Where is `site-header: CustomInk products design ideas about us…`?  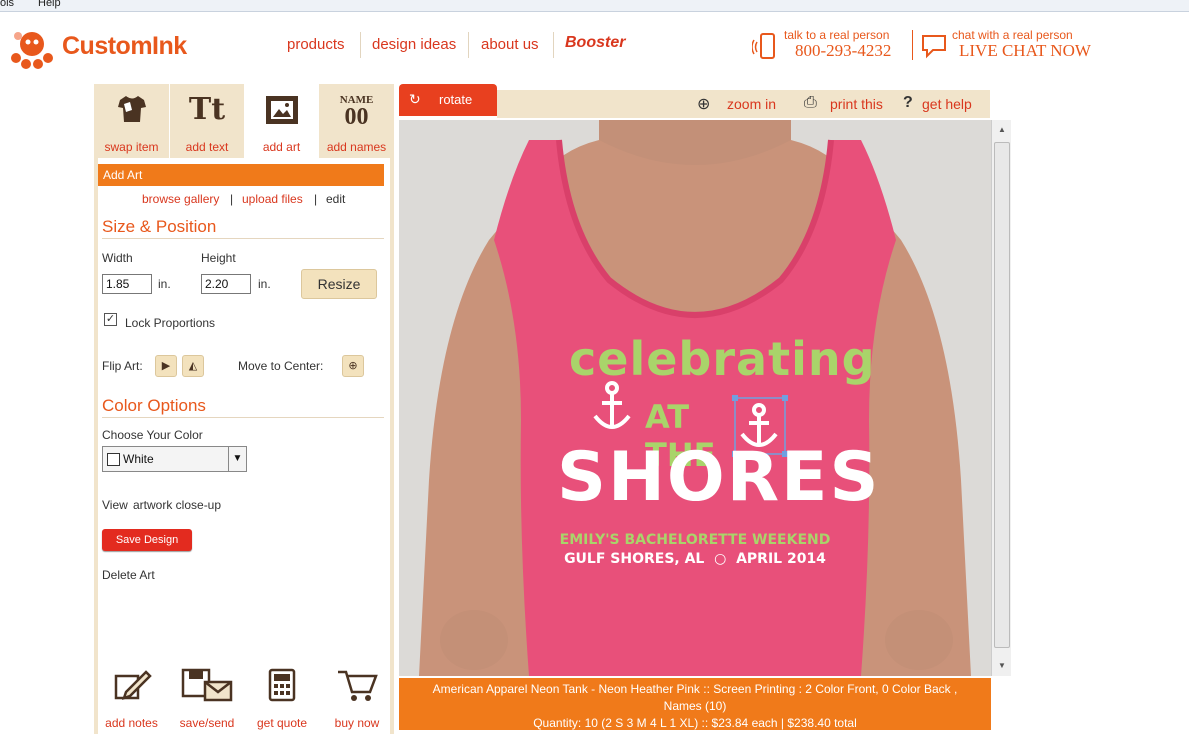
site-header: CustomInk products design ideas about us… is located at coordinates (594, 47).